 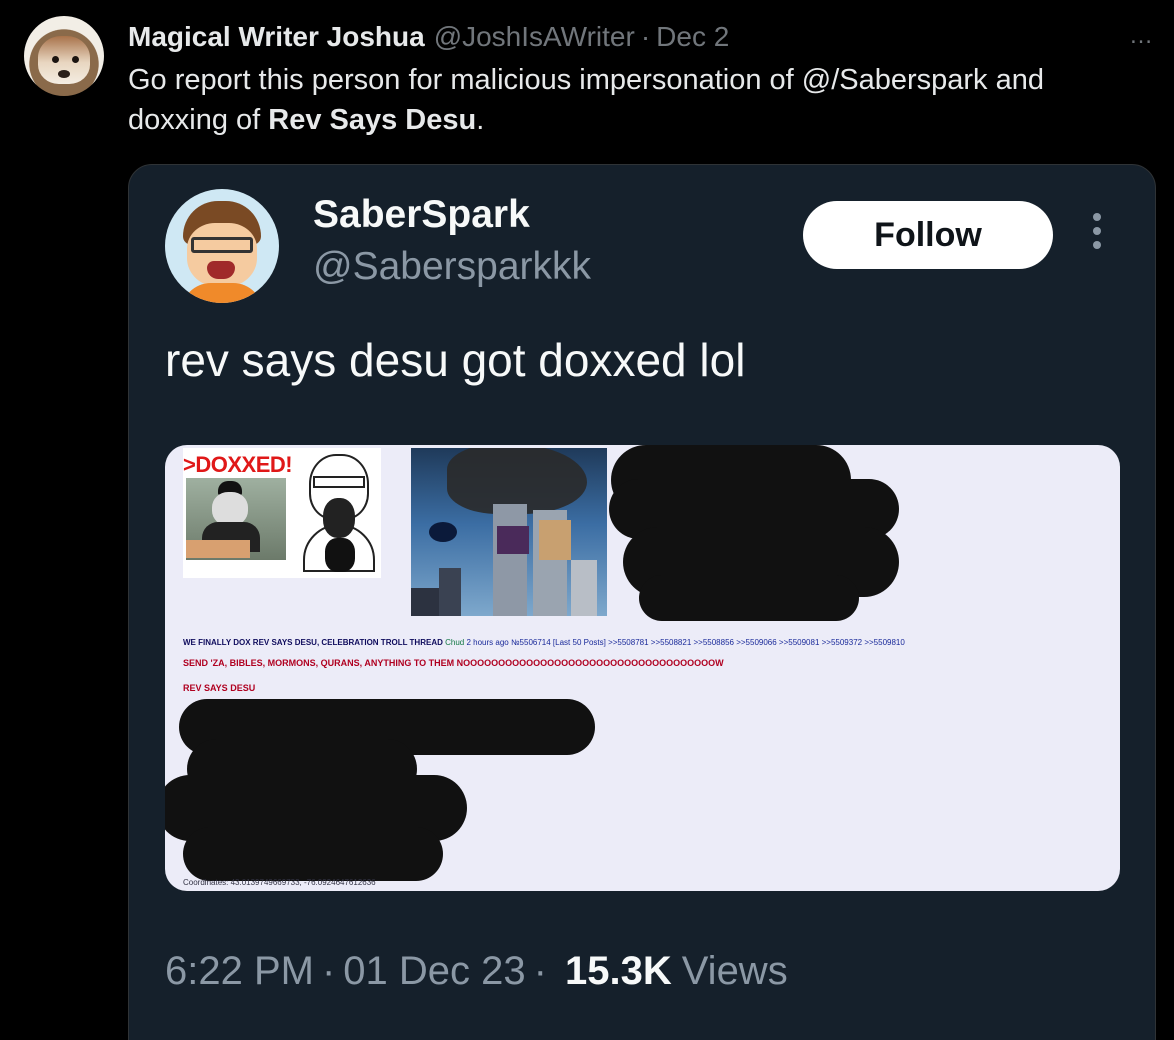 What do you see at coordinates (276, 37) in the screenshot?
I see `author-name: Magical Writer Joshua` at bounding box center [276, 37].